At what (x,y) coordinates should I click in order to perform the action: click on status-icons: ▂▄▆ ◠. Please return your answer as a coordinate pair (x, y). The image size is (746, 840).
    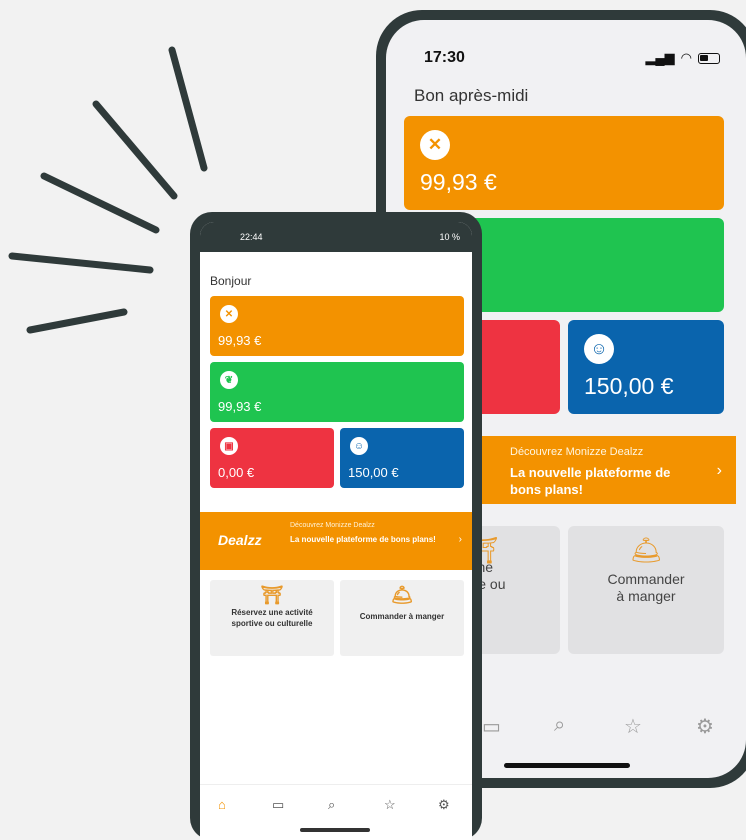
    Looking at the image, I should click on (682, 58).